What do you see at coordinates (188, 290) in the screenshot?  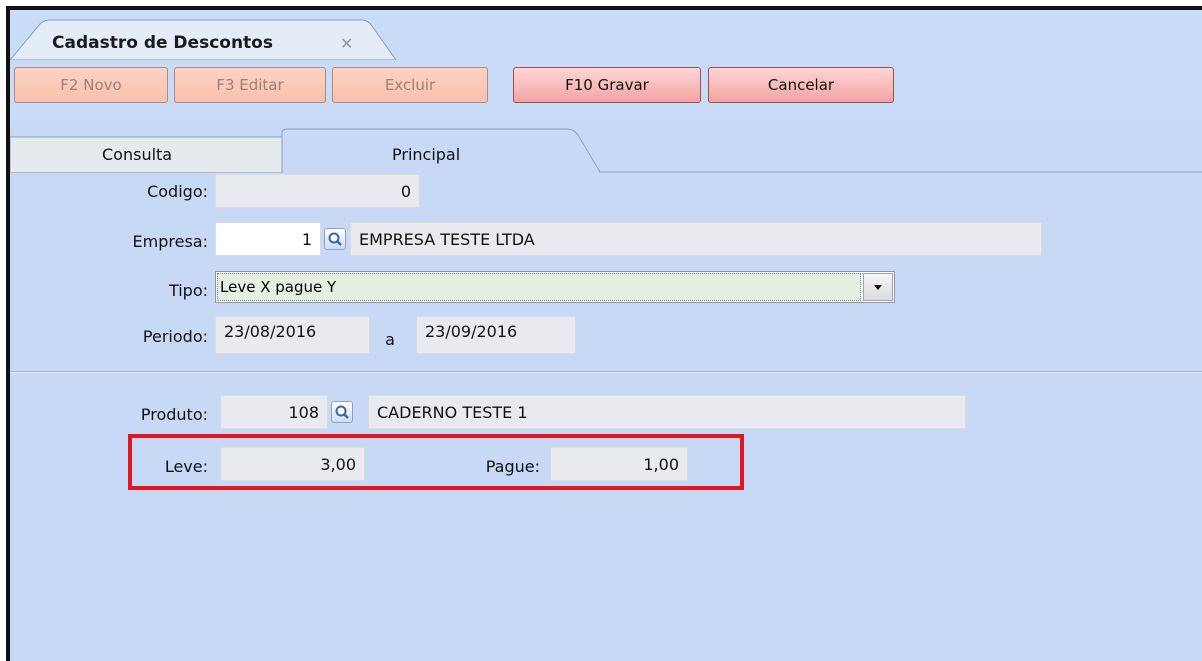 I see `tipo-label: Tipo:` at bounding box center [188, 290].